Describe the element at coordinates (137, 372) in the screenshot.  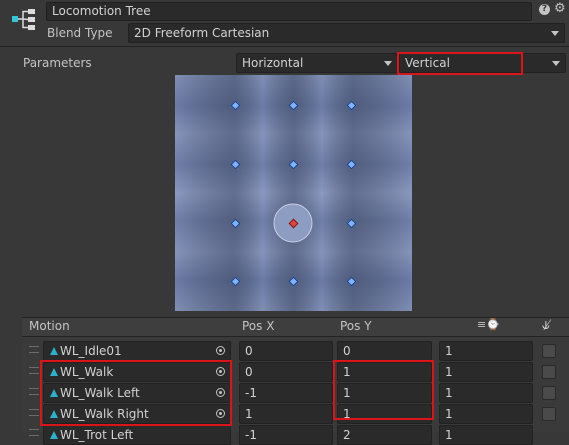
I see `motion-clip-field: WL_Walk` at that location.